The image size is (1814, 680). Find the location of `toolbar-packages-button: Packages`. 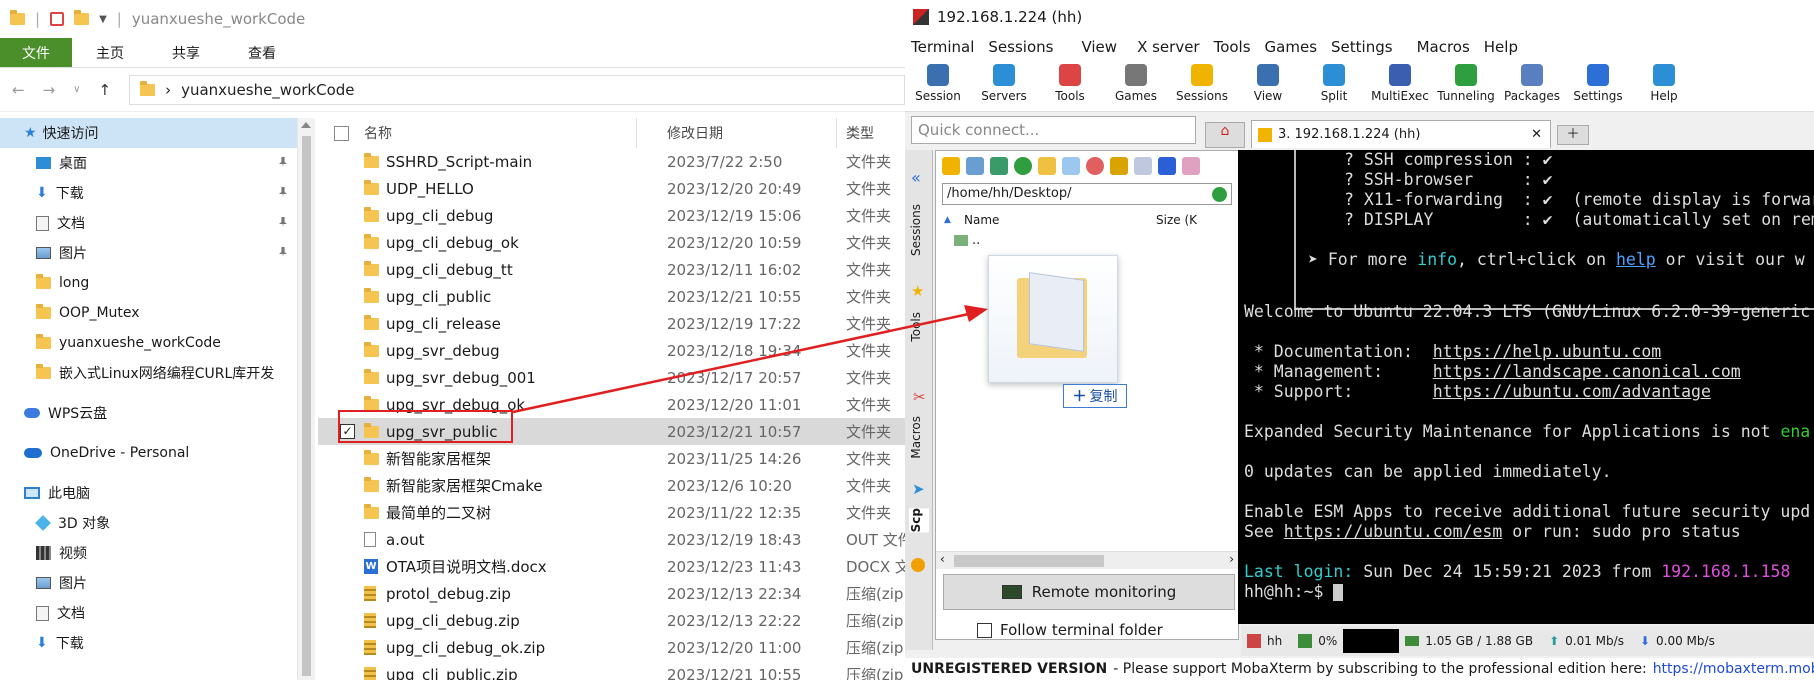

toolbar-packages-button: Packages is located at coordinates (1532, 81).